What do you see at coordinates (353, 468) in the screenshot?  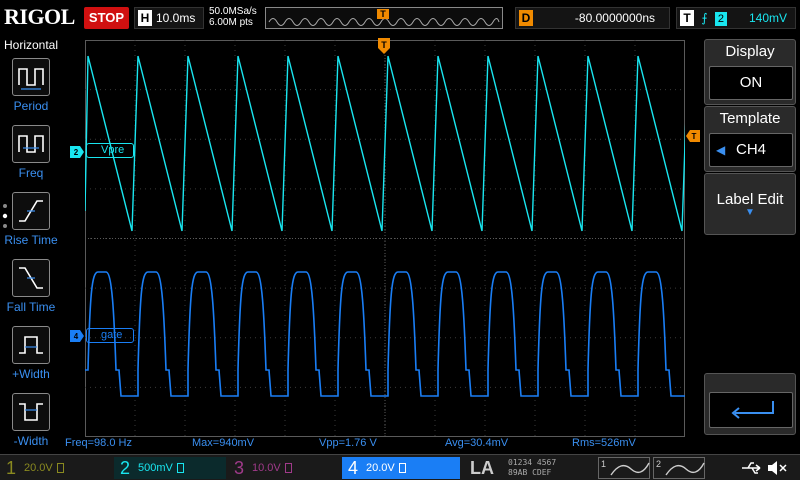 I see `ch4-number: 4` at bounding box center [353, 468].